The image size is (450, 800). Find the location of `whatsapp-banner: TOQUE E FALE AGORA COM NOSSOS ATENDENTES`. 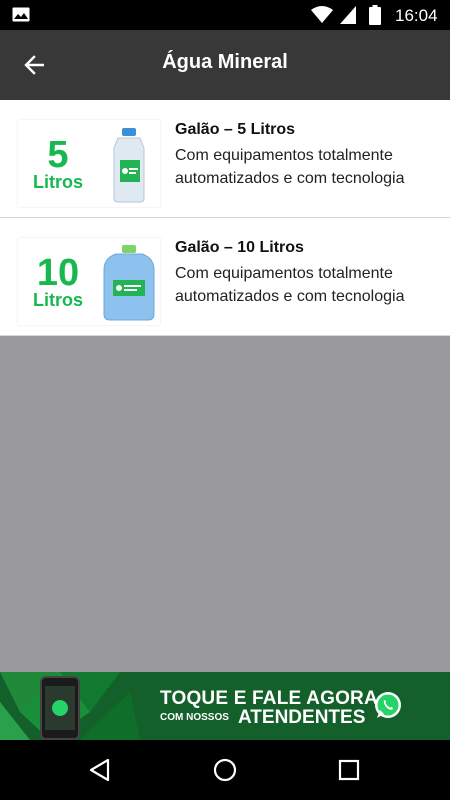

whatsapp-banner: TOQUE E FALE AGORA COM NOSSOS ATENDENTES is located at coordinates (225, 706).